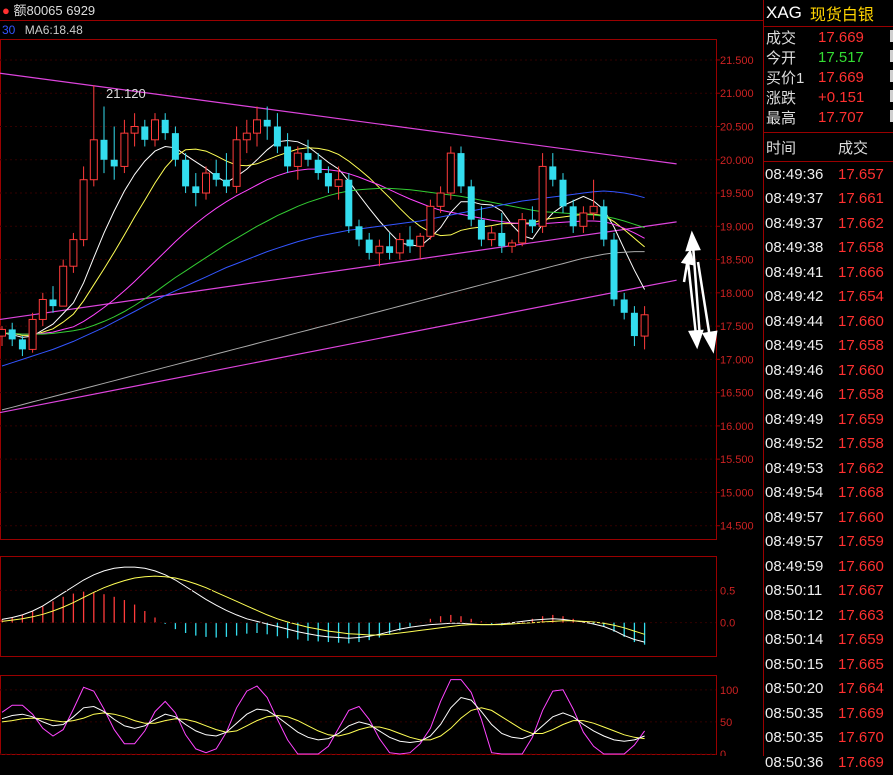 This screenshot has height=775, width=893. What do you see at coordinates (853, 148) in the screenshot?
I see `ticks-header-price: 成交` at bounding box center [853, 148].